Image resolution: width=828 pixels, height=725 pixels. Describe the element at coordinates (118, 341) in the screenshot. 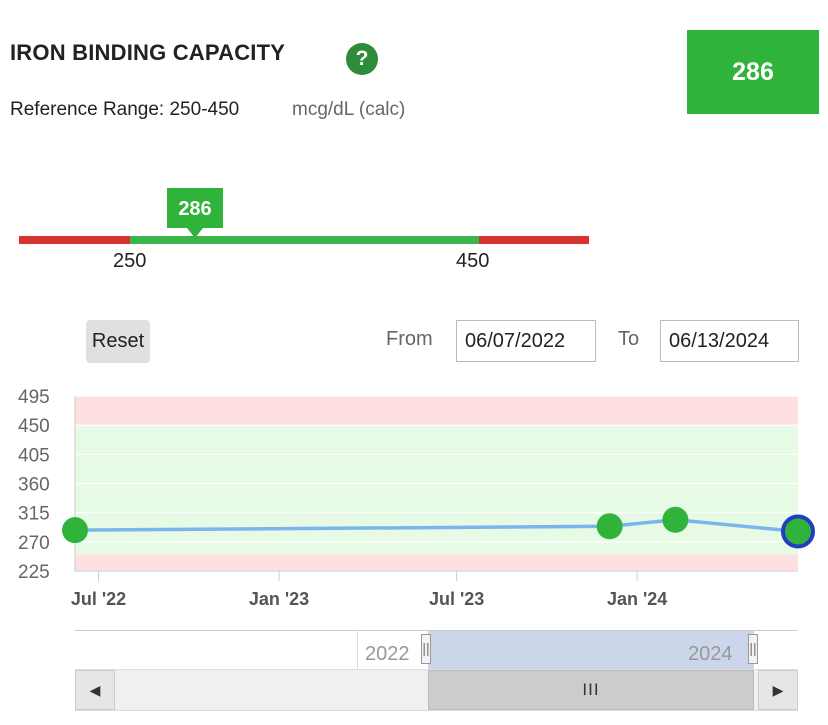

I see `reset-button: Reset` at that location.